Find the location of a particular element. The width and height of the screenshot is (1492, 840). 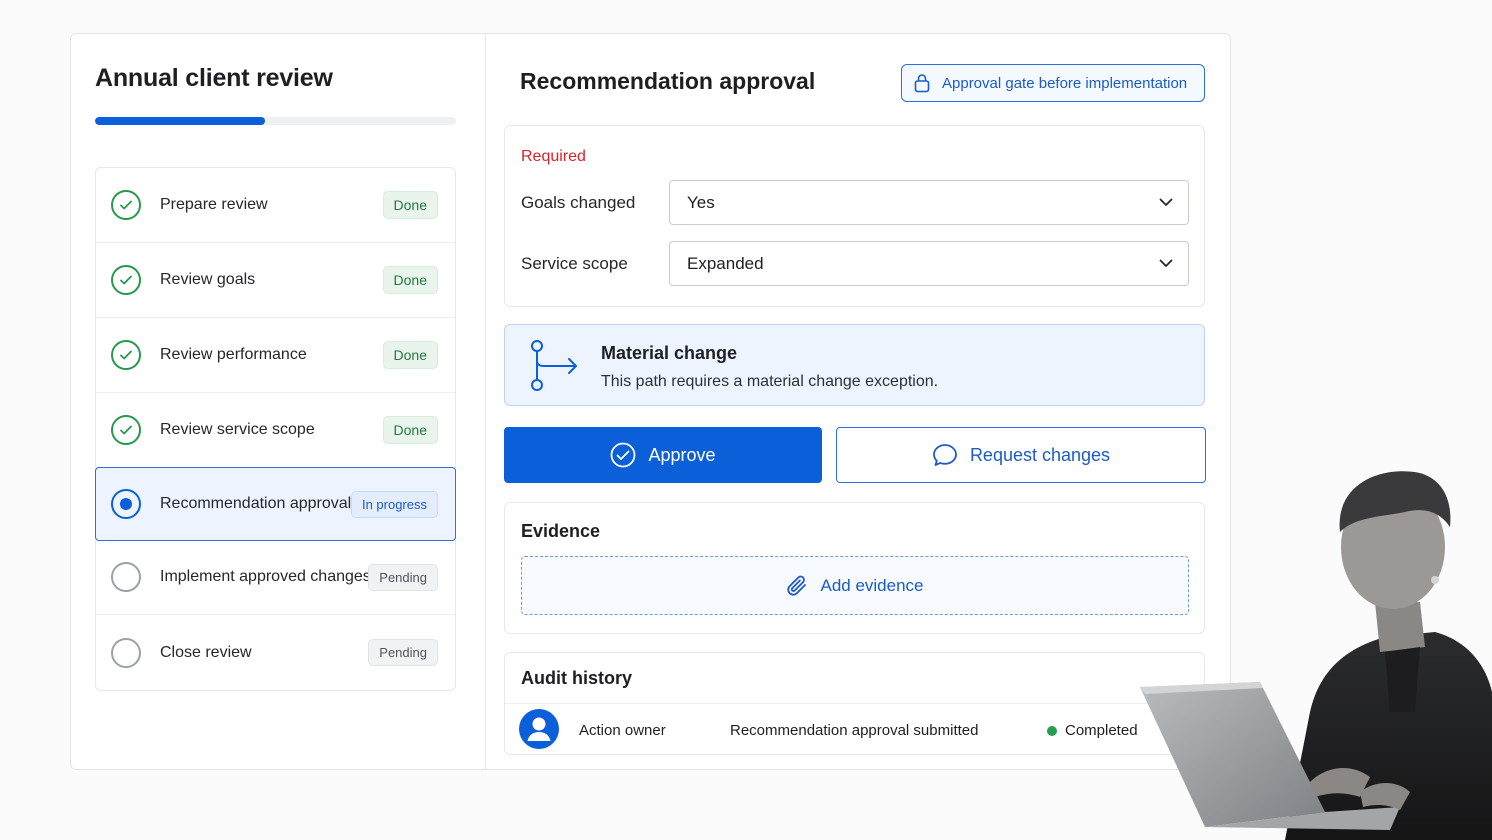

audit-status: Completed is located at coordinates (1092, 730).